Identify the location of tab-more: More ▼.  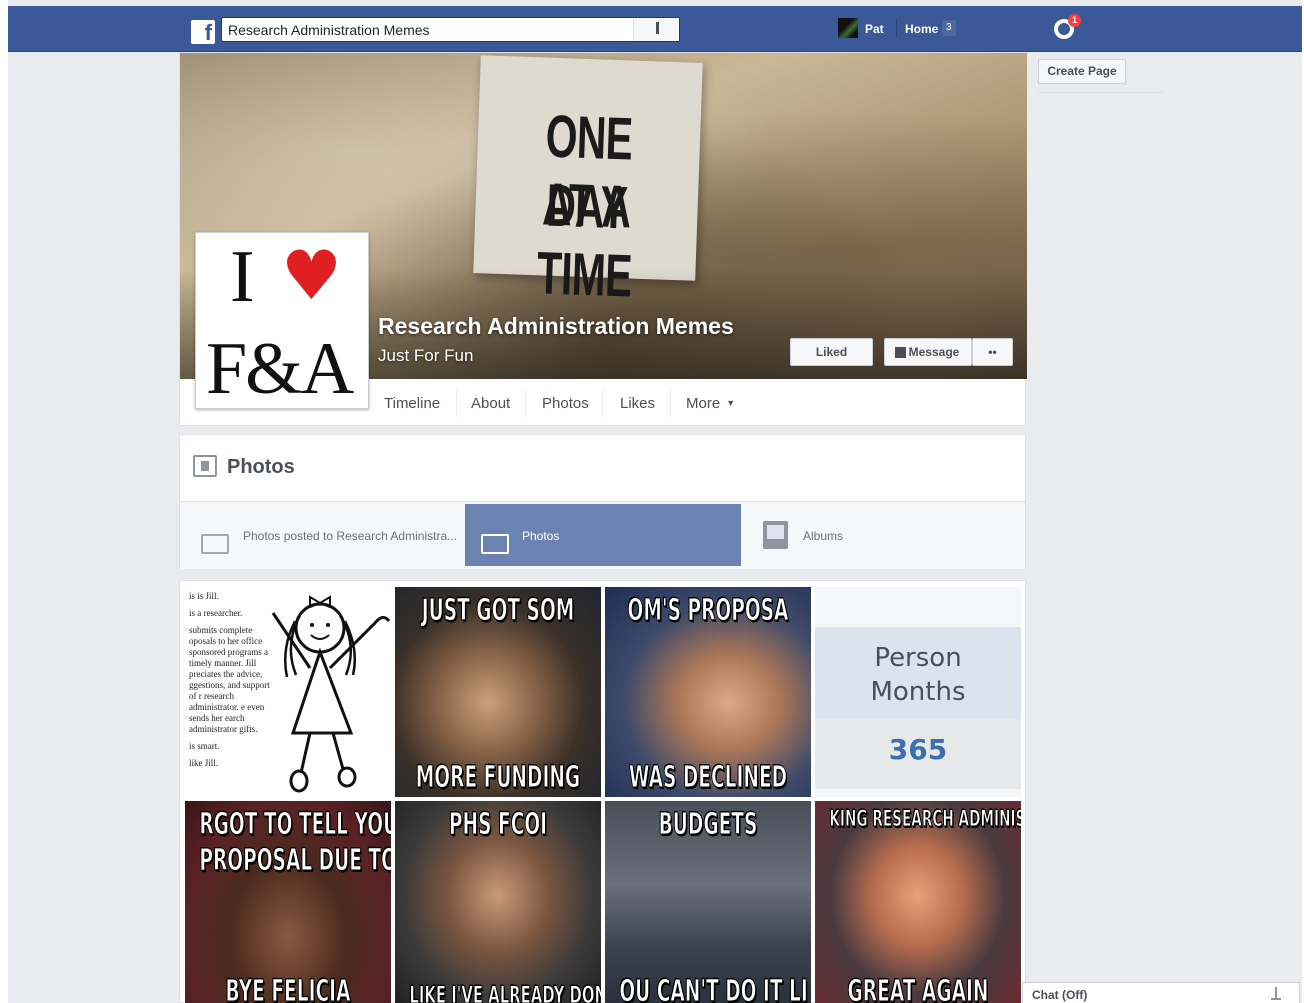
(710, 403).